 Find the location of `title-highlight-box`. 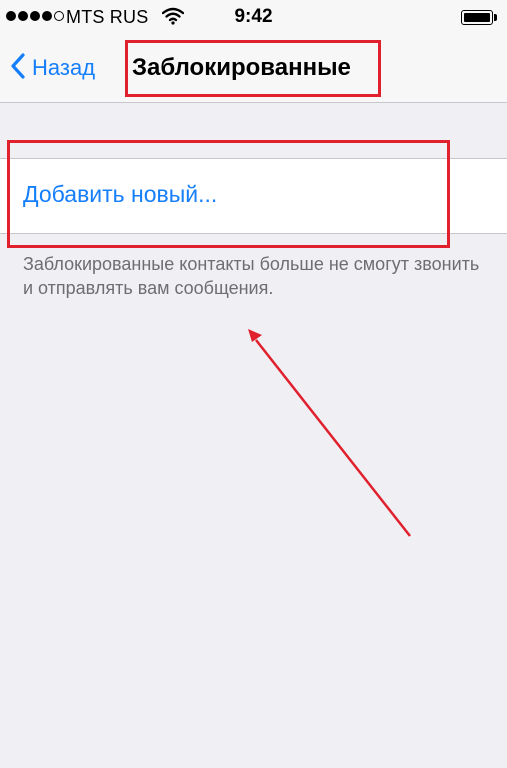

title-highlight-box is located at coordinates (253, 68).